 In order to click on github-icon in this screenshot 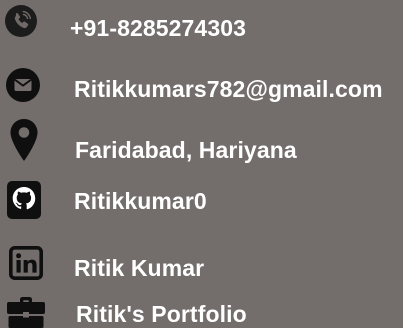, I will do `click(24, 200)`.